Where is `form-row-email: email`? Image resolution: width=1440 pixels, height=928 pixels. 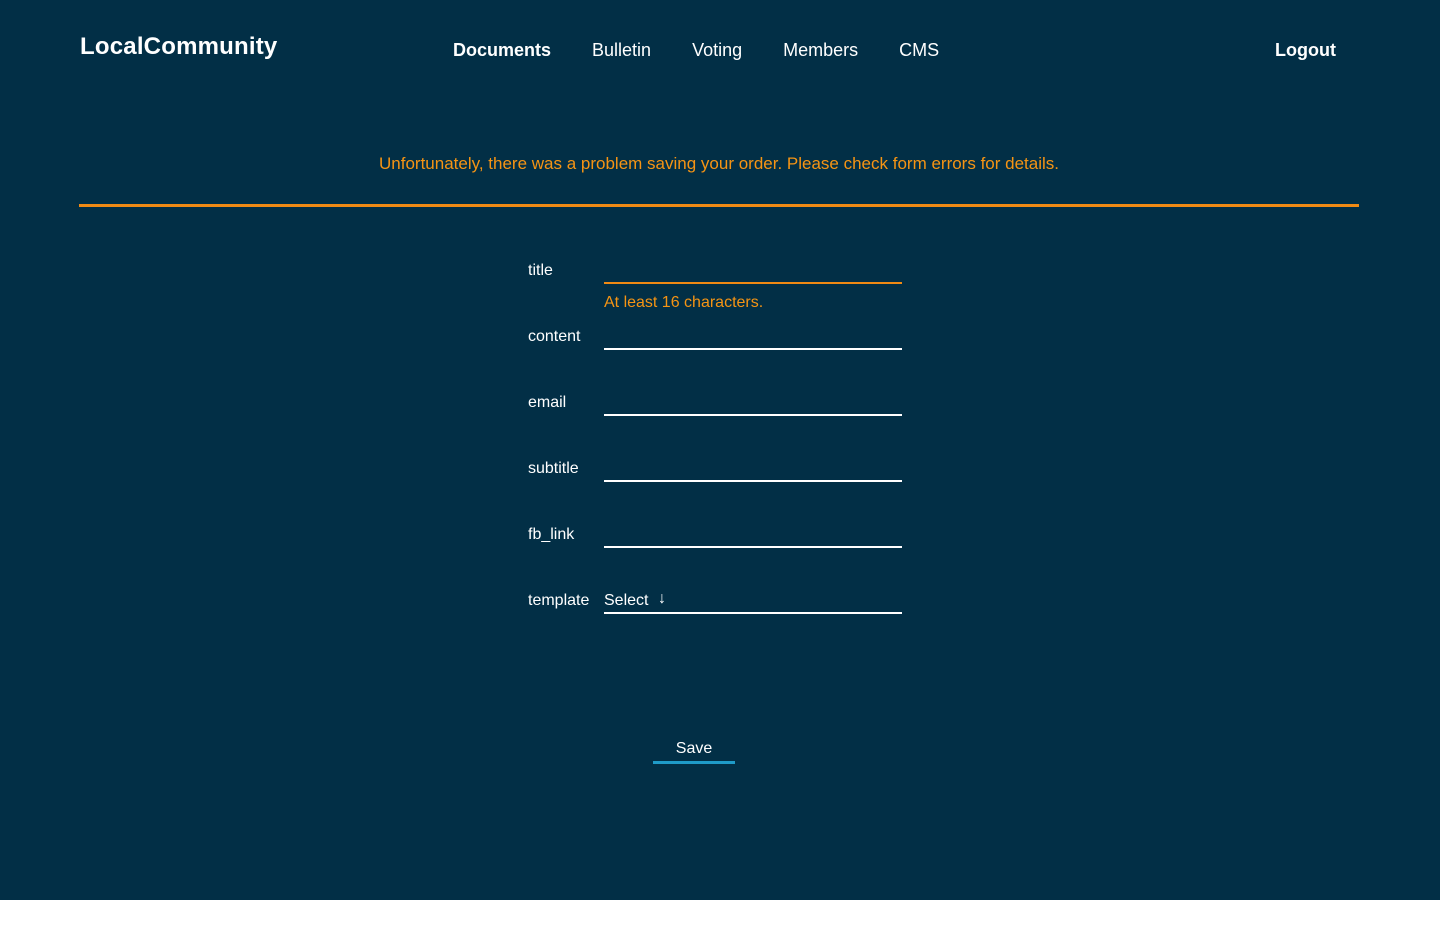
form-row-email: email is located at coordinates (718, 410).